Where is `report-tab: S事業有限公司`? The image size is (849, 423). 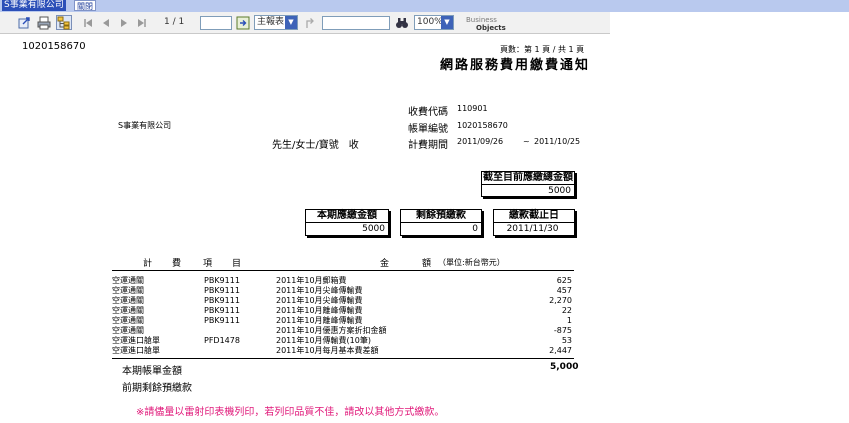
report-tab: S事業有限公司 is located at coordinates (34, 5).